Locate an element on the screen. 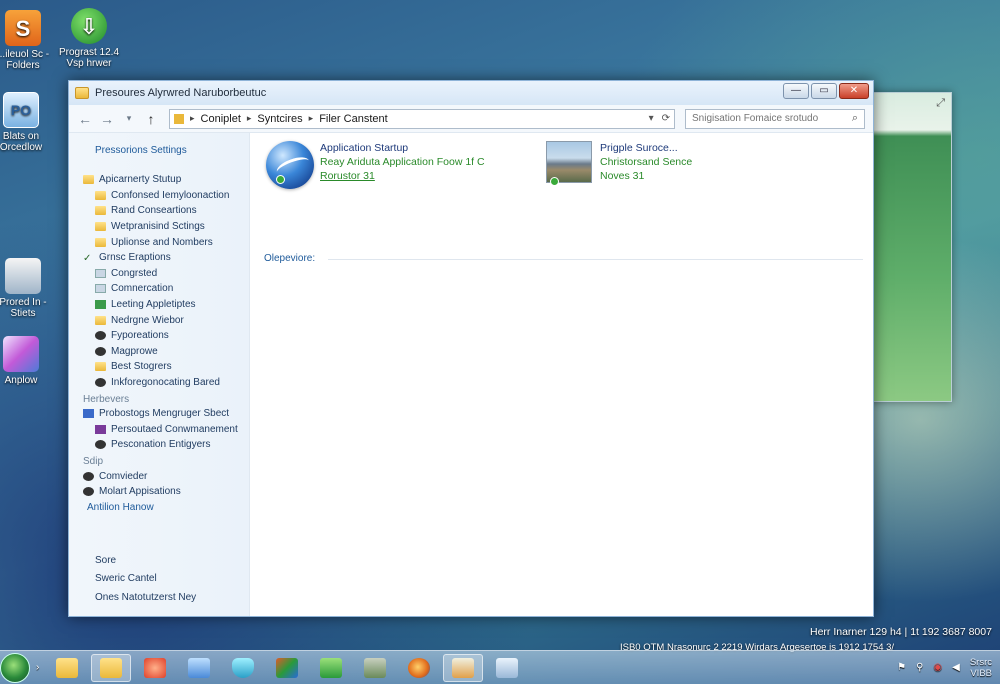 Image resolution: width=1000 pixels, height=684 pixels. sidebar-tree-item: Sdip is located at coordinates (166, 461).